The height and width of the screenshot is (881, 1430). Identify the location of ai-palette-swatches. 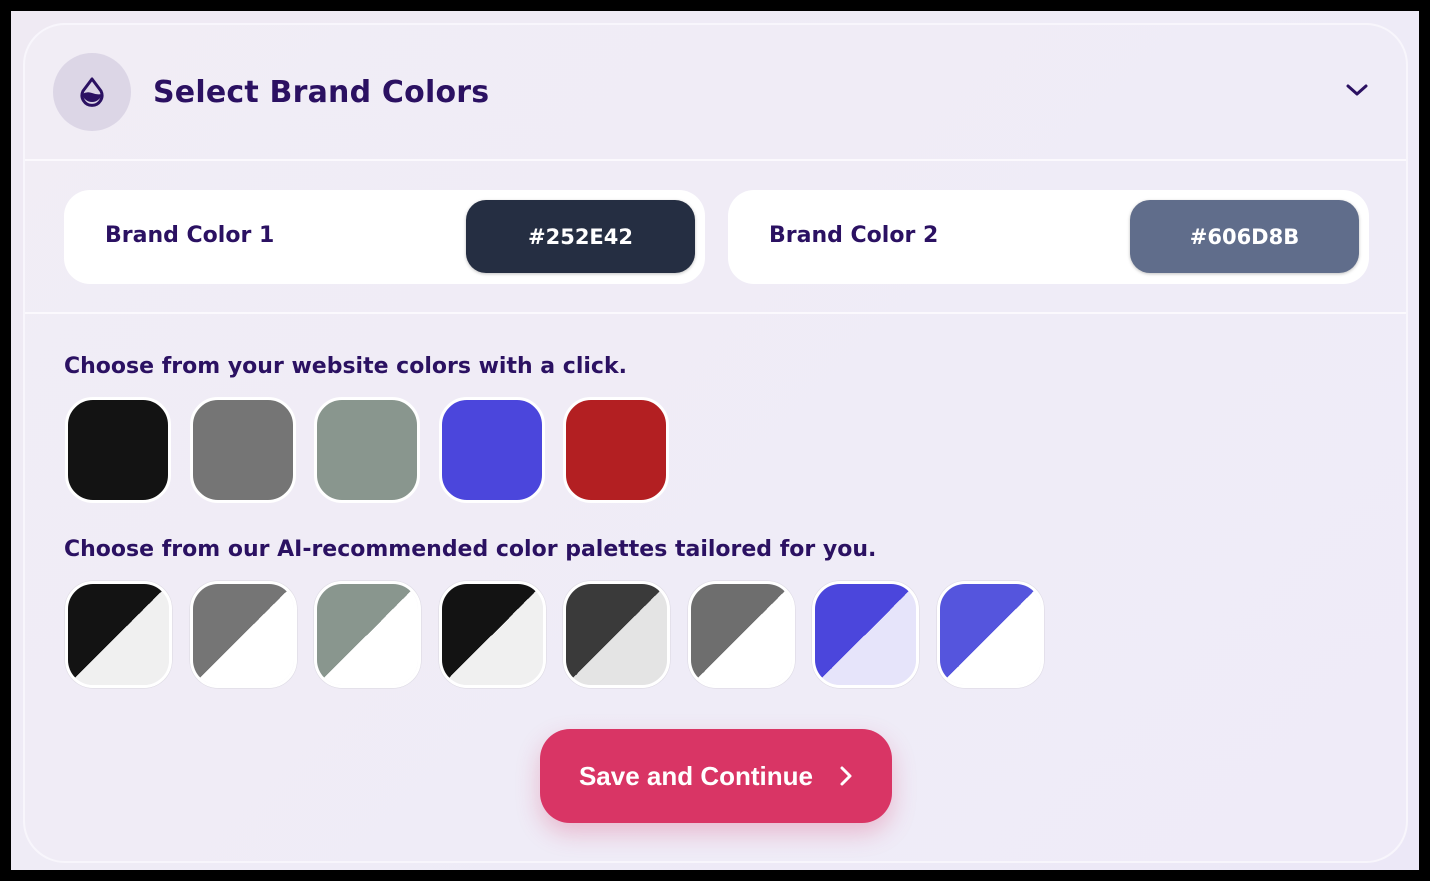
(563, 634).